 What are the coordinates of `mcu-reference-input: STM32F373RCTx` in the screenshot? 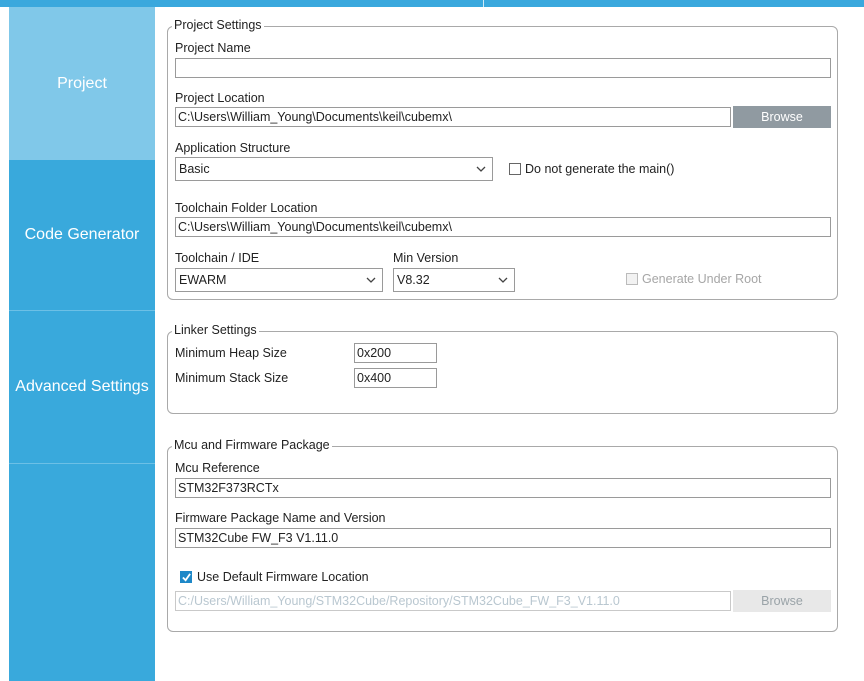 It's located at (503, 488).